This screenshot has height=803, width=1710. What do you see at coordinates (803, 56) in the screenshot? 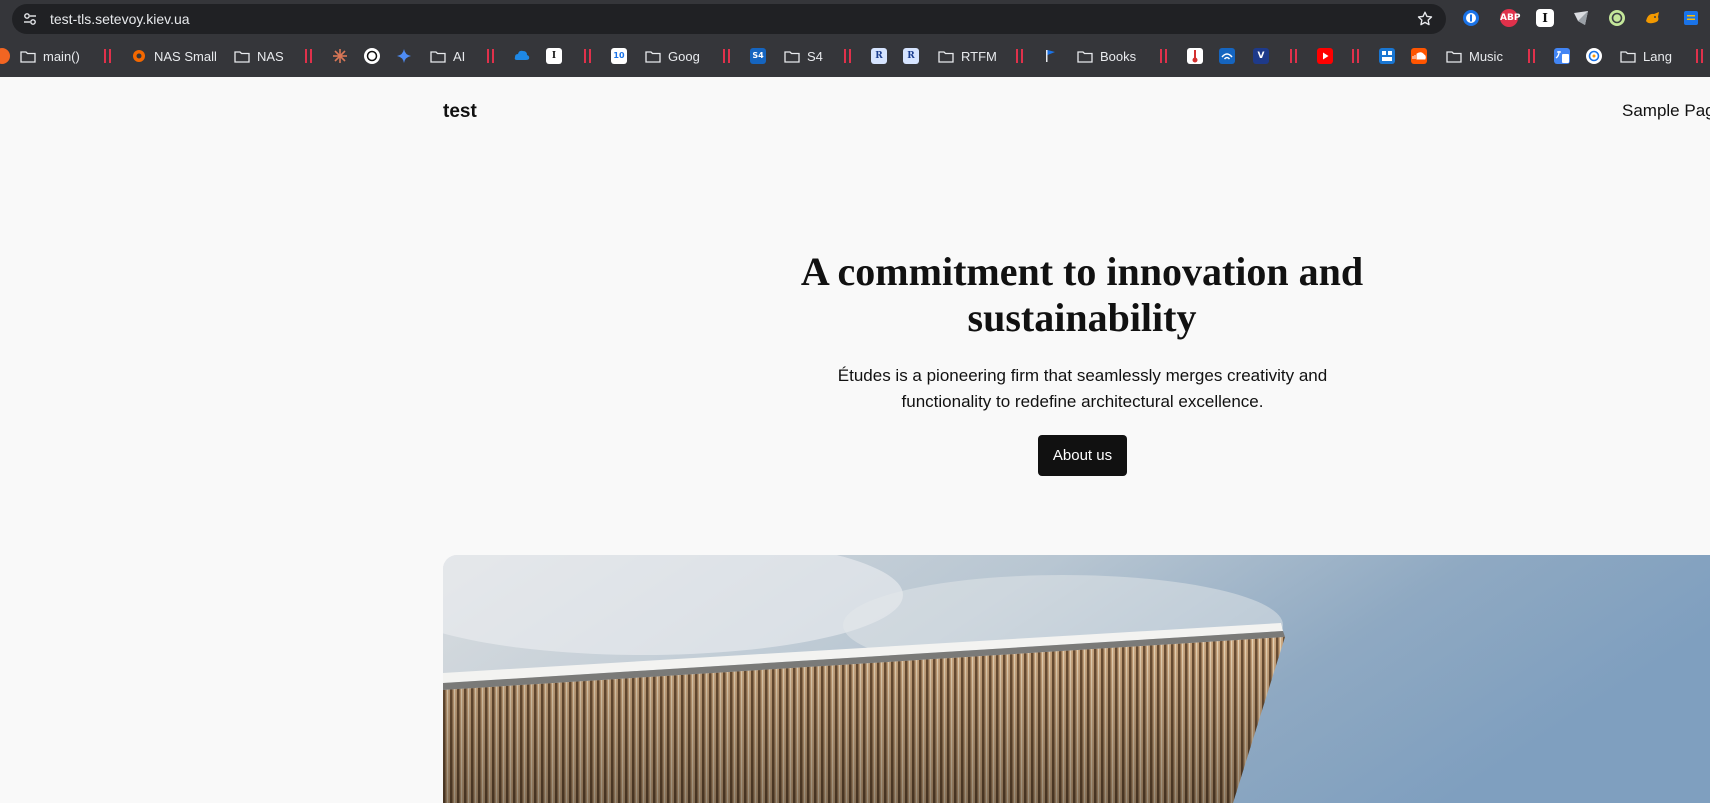
I see `bookmark-folder-s4: S4` at bounding box center [803, 56].